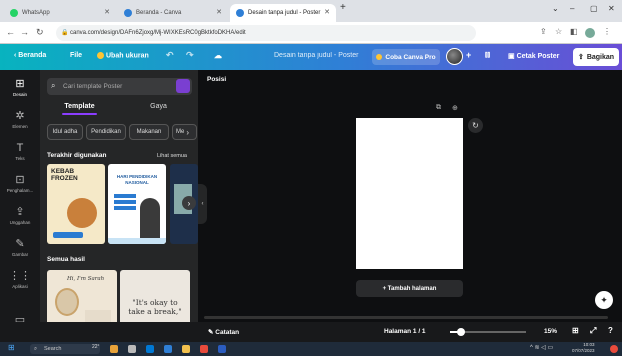 This screenshot has width=622, height=356. Describe the element at coordinates (604, 300) in the screenshot. I see `magic-assistant-icon: ✦` at that location.